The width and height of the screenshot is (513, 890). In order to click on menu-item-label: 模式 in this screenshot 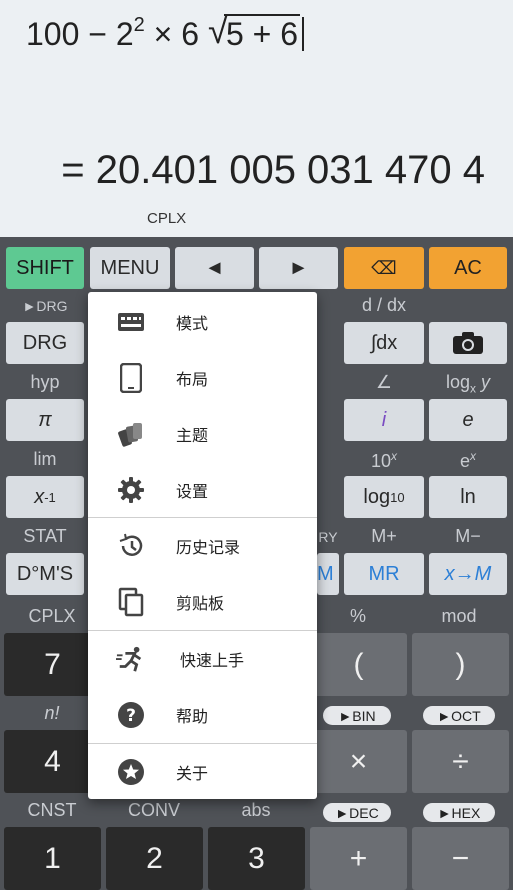, I will do `click(192, 324)`.